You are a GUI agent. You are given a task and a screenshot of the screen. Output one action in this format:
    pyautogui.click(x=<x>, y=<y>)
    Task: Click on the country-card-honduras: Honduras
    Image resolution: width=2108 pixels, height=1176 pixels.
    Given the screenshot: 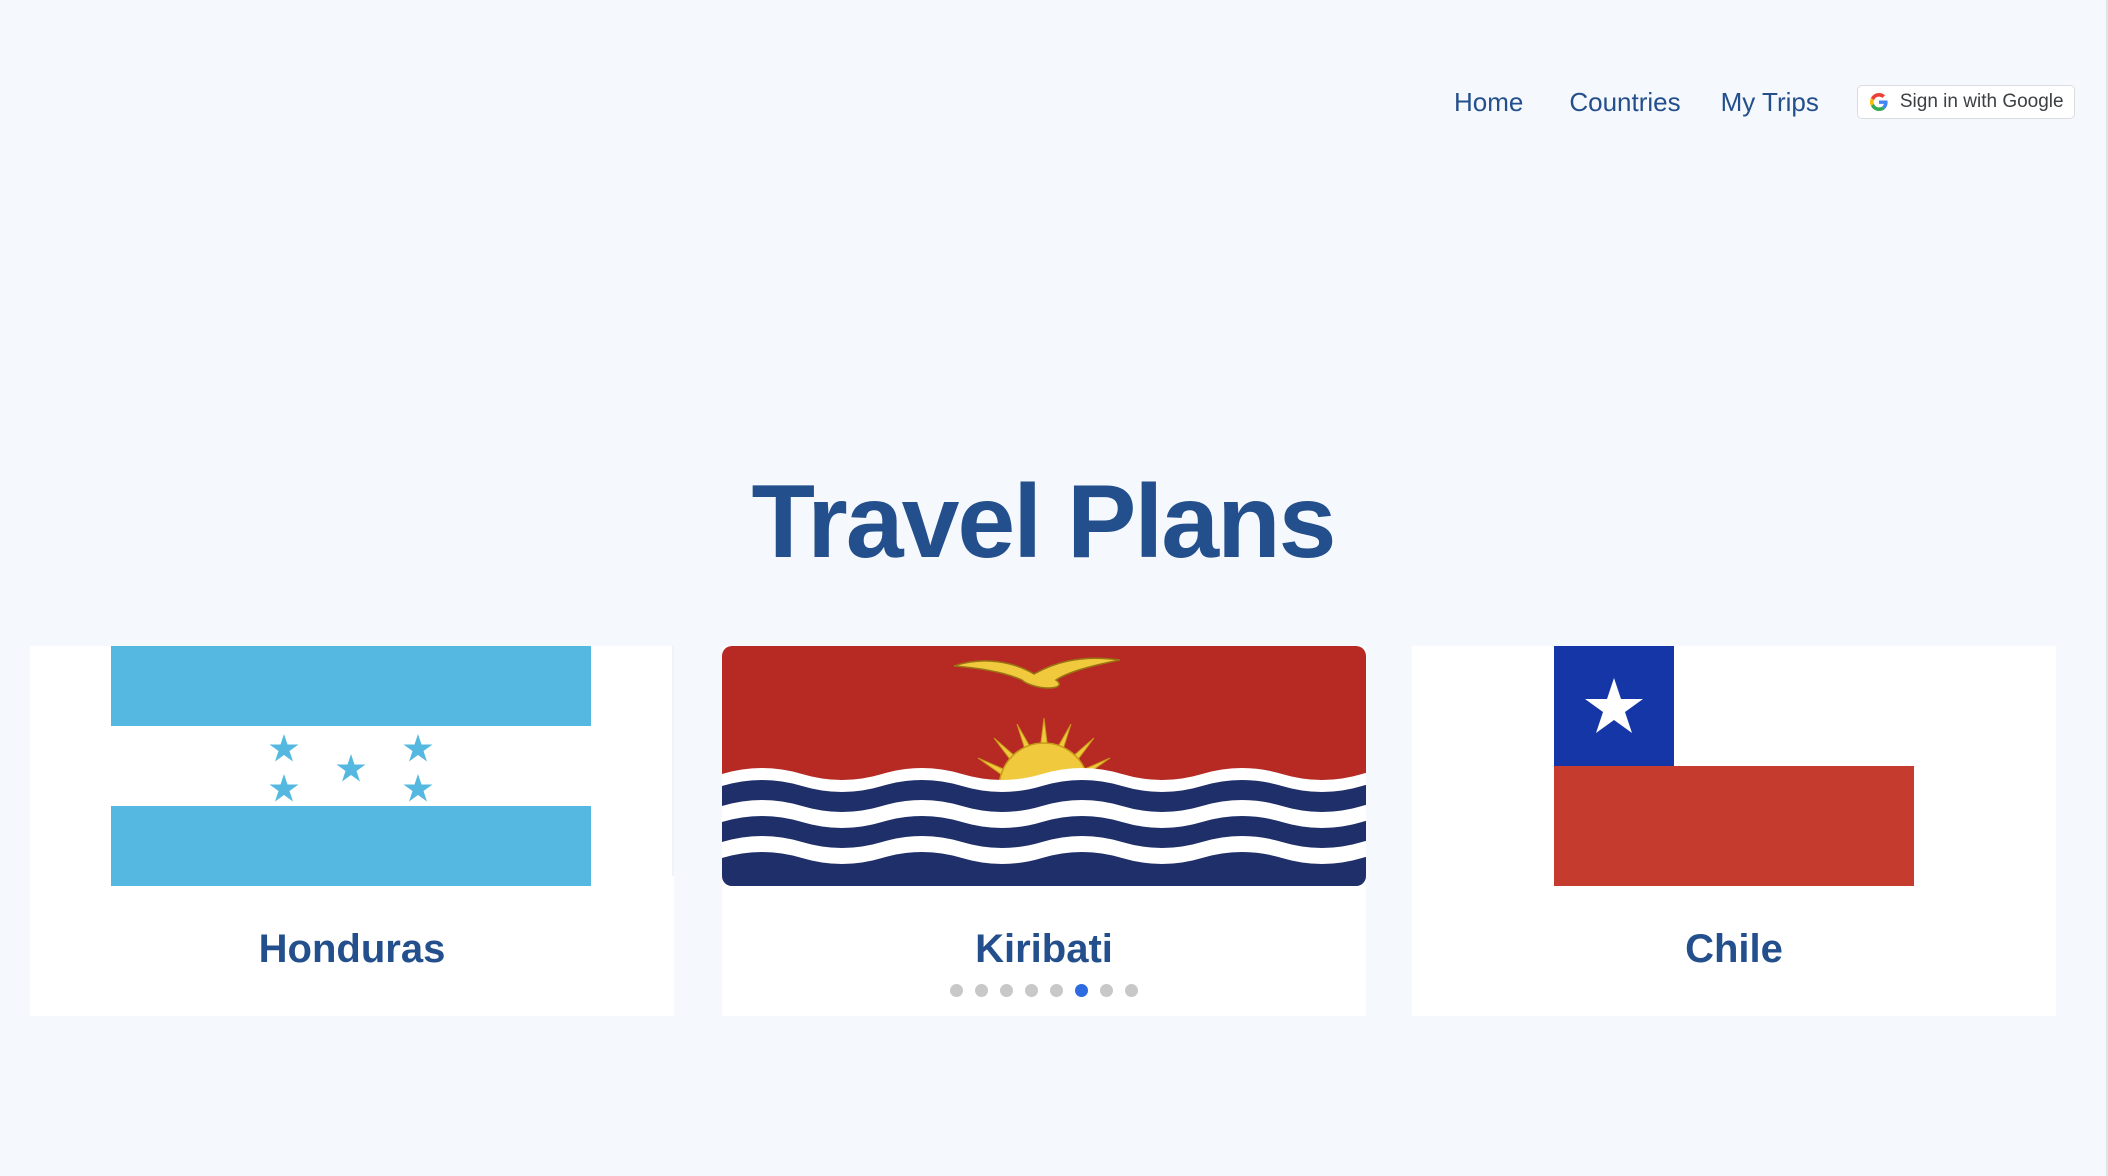 What is the action you would take?
    pyautogui.click(x=352, y=831)
    